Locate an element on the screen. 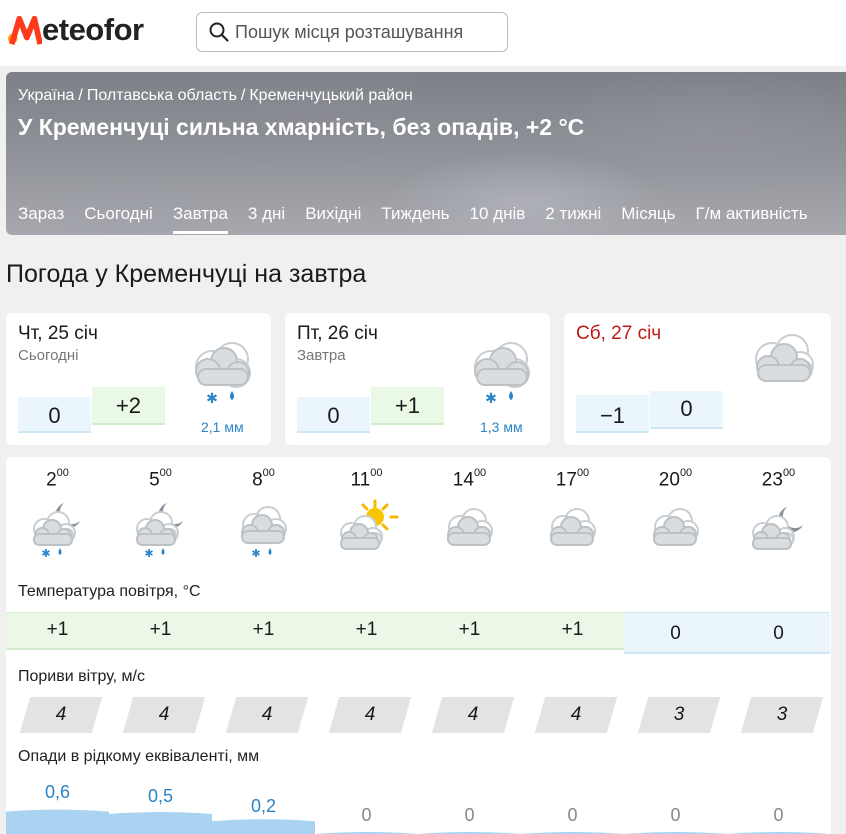 The image size is (846, 834). tab-week: Тиждень is located at coordinates (415, 219).